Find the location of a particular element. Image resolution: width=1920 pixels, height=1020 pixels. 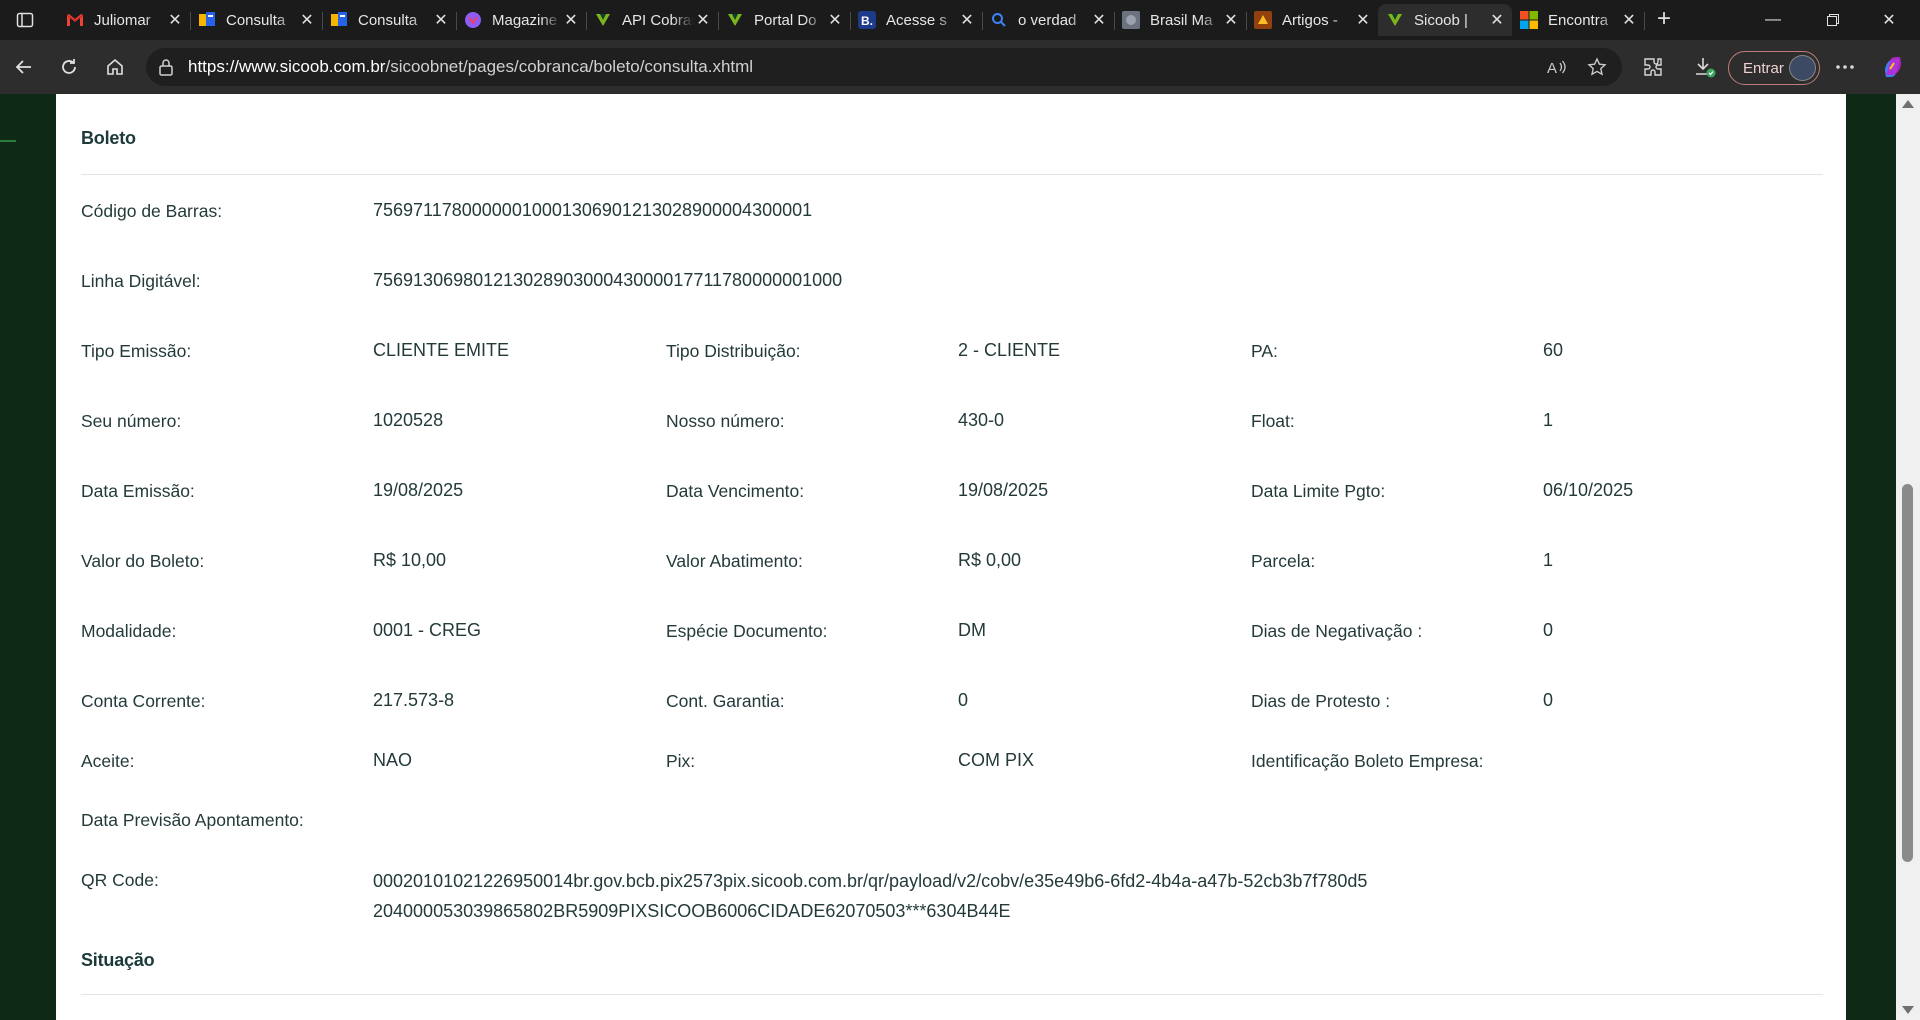

back-icon is located at coordinates (24, 67).